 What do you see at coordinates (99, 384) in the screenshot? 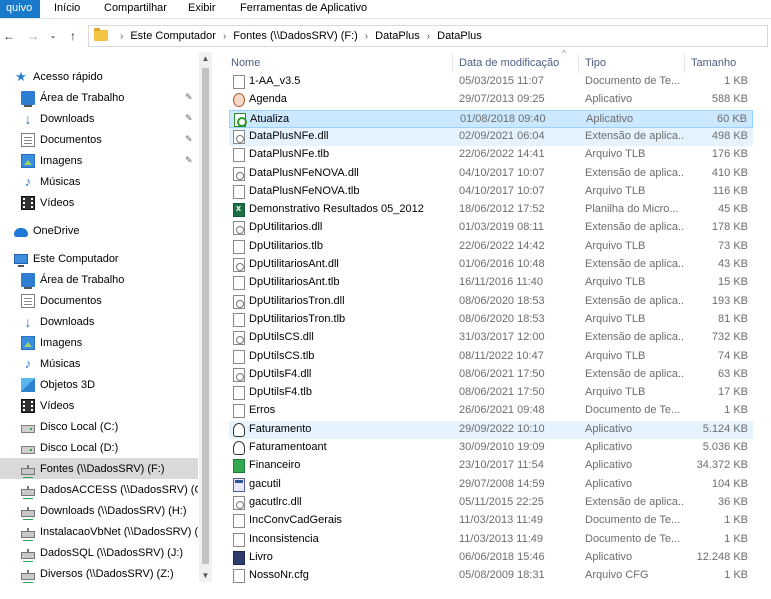
I see `nav-item: Objetos 3D` at bounding box center [99, 384].